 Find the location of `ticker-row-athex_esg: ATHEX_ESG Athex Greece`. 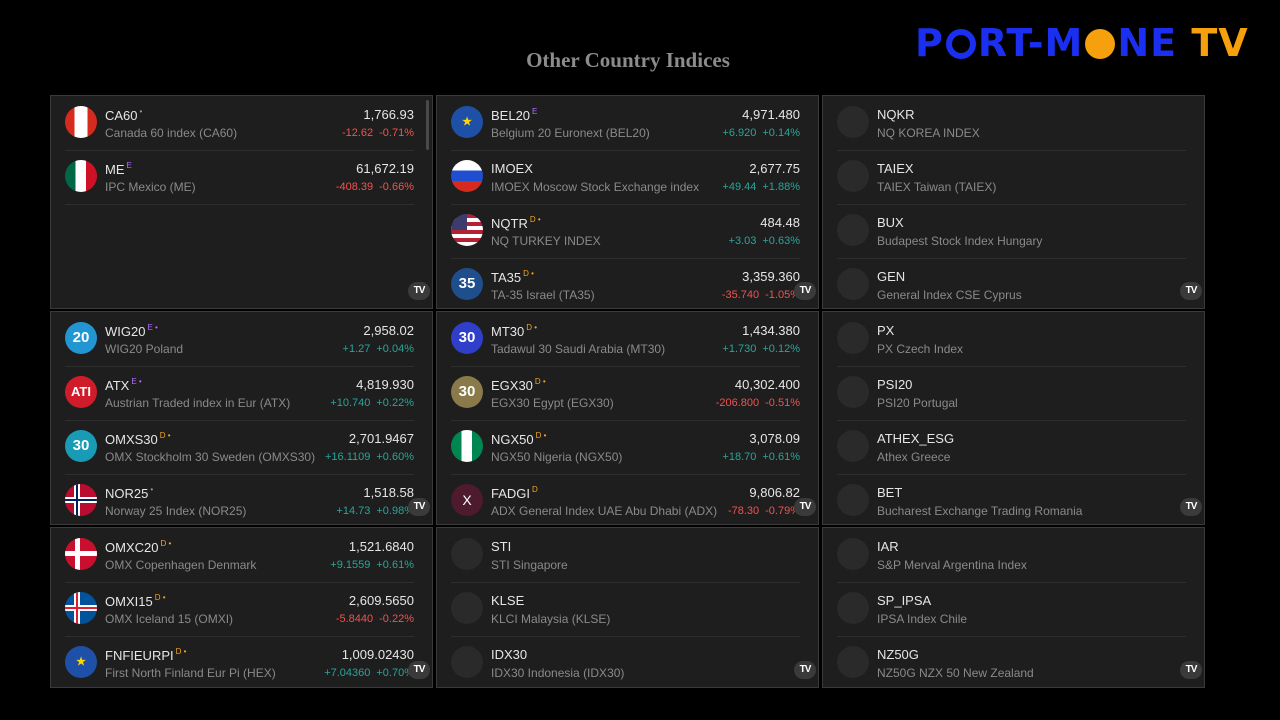

ticker-row-athex_esg: ATHEX_ESG Athex Greece is located at coordinates (1011, 447).